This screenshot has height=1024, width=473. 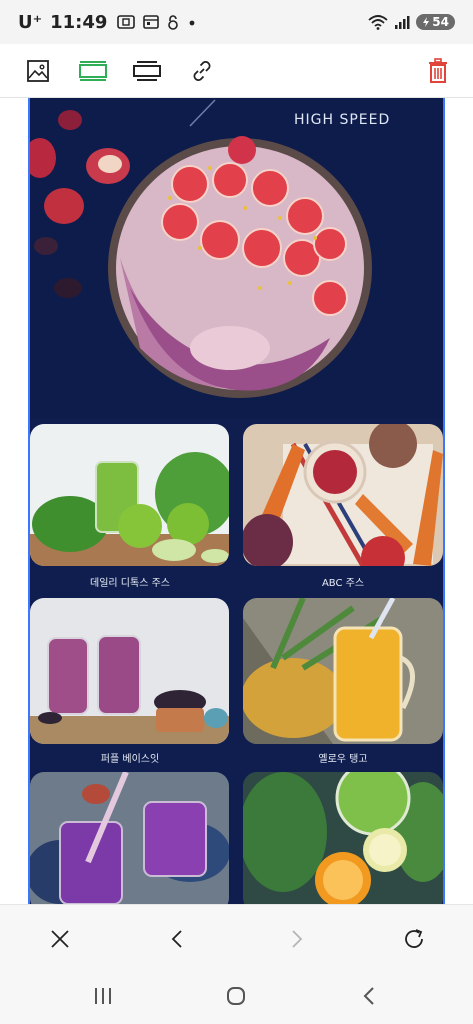 What do you see at coordinates (440, 22) in the screenshot?
I see `battery-level: 54` at bounding box center [440, 22].